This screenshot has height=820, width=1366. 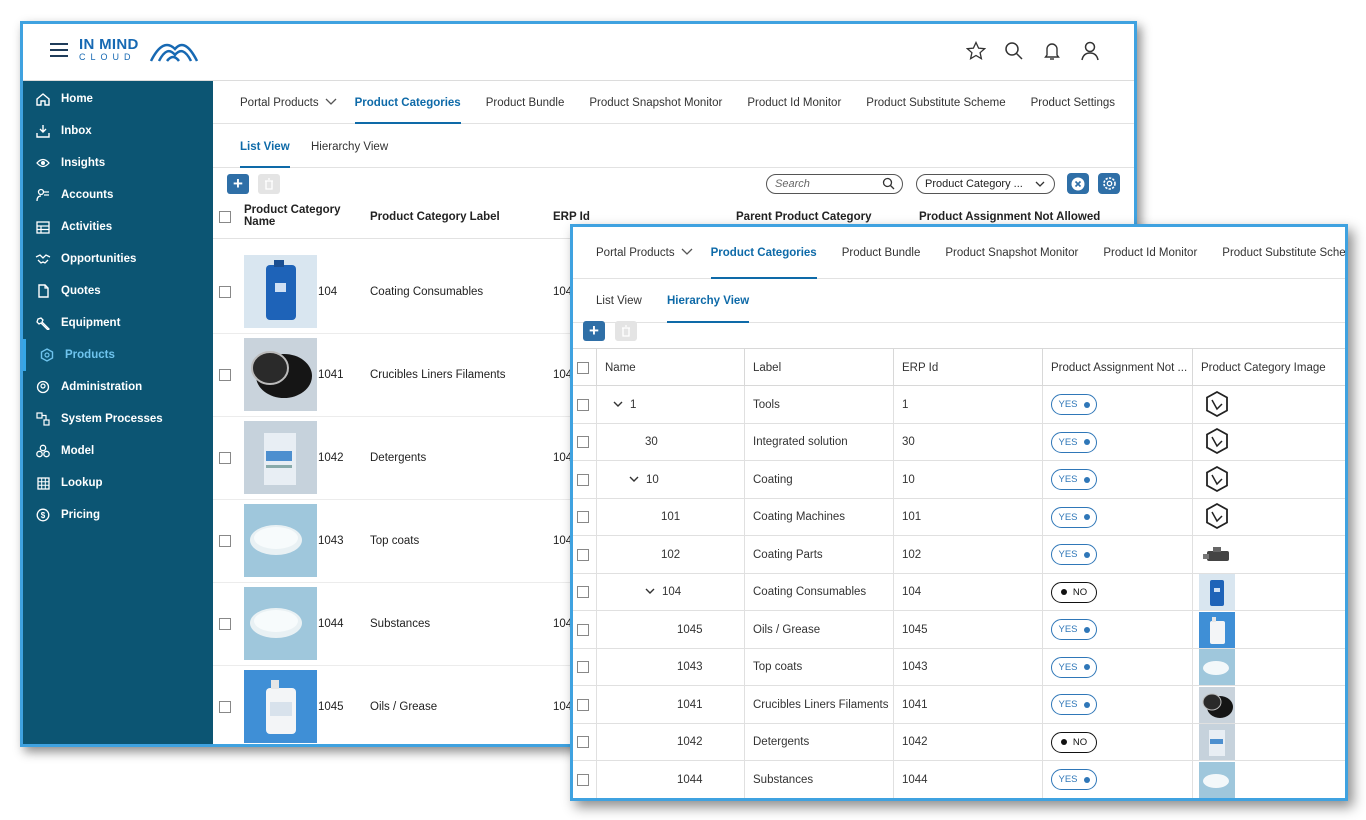 What do you see at coordinates (1014, 51) in the screenshot?
I see `search-icon` at bounding box center [1014, 51].